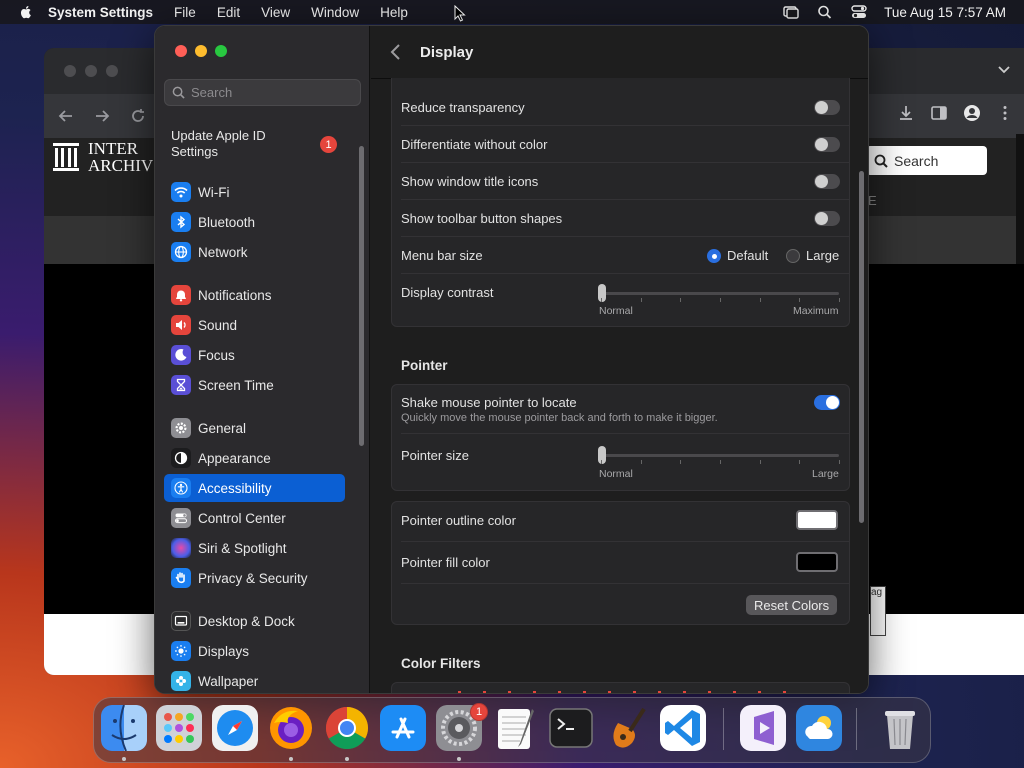  Describe the element at coordinates (66, 116) in the screenshot. I see `back-arrow-icon` at that location.